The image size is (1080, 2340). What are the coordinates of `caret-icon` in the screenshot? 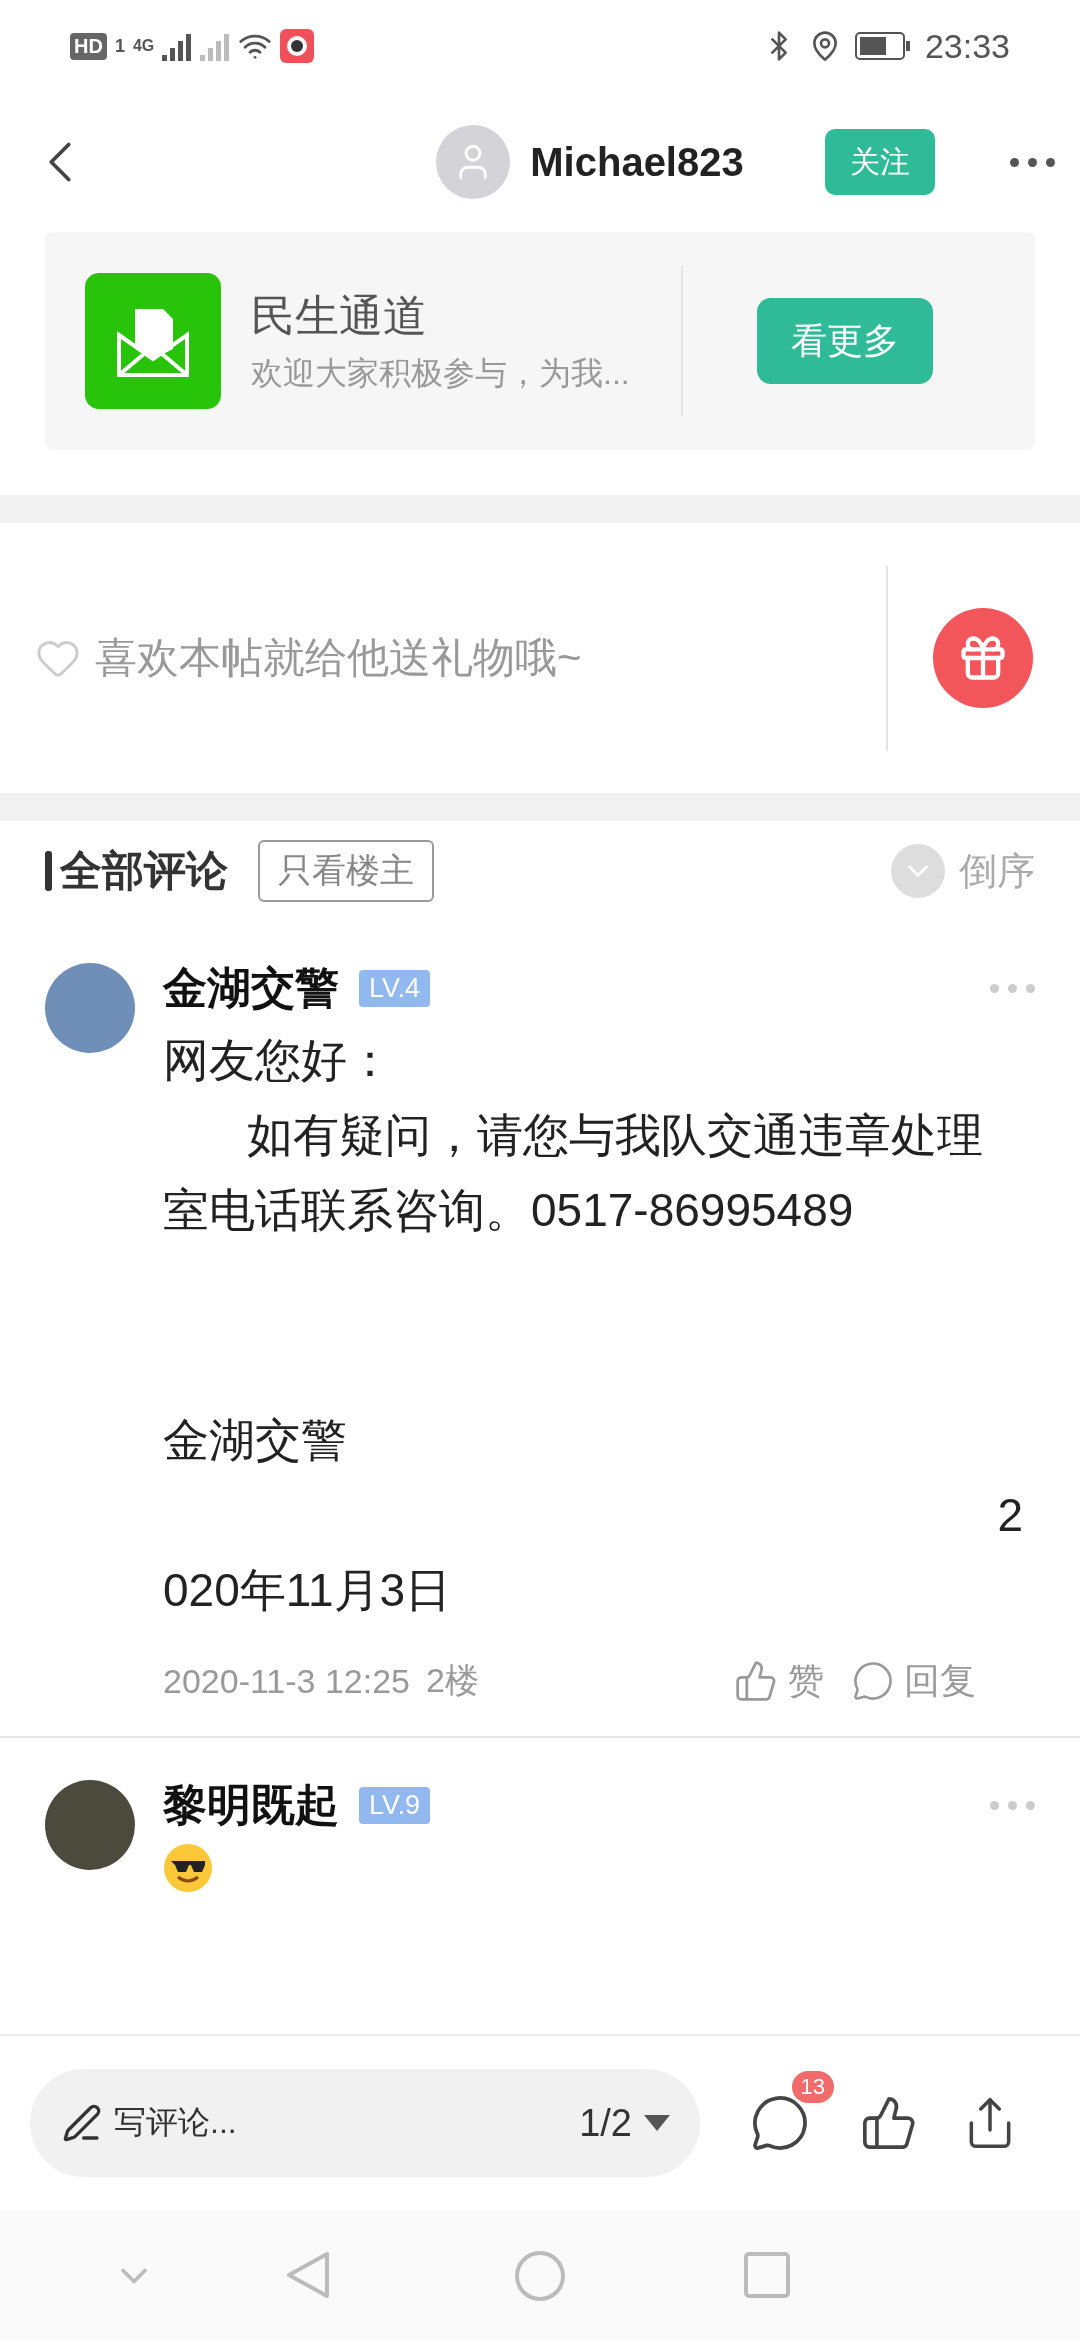 It's located at (657, 2123).